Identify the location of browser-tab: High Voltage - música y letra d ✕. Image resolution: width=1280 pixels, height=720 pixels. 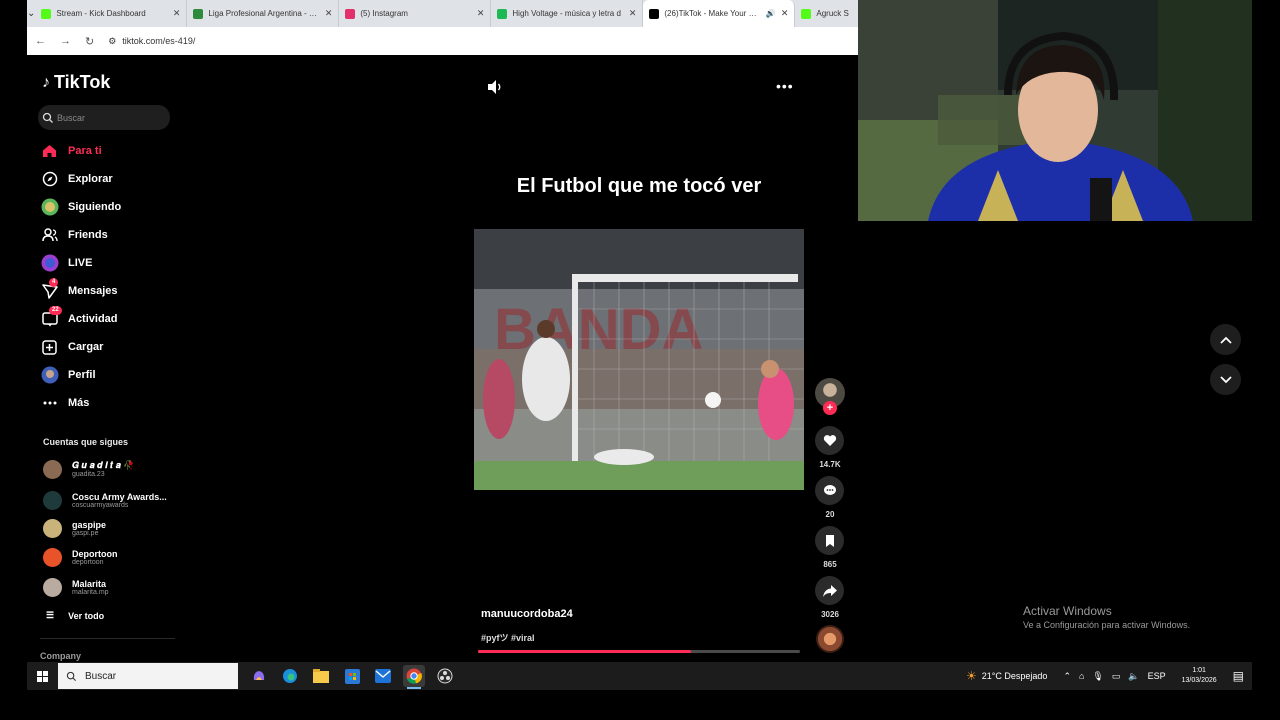
(567, 13).